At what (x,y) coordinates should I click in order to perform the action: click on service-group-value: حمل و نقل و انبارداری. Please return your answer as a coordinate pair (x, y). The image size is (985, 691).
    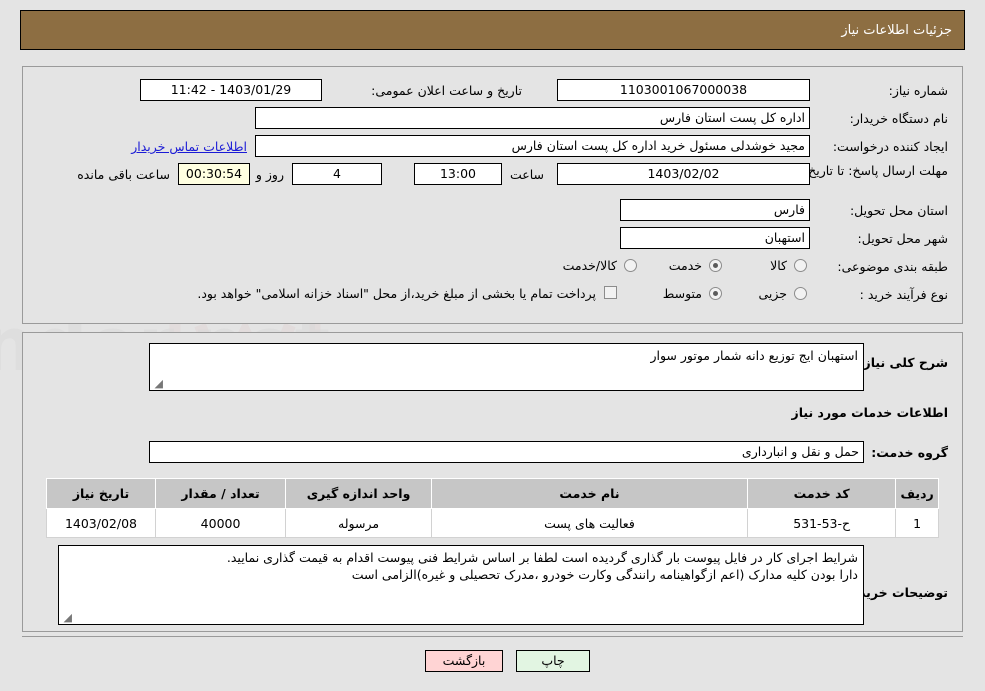
    Looking at the image, I should click on (506, 452).